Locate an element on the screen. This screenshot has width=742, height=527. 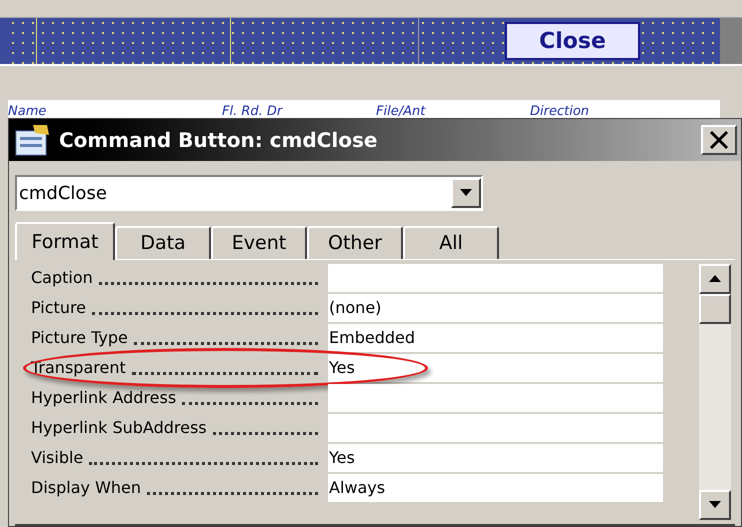
window-title: Command Button: cmdClose is located at coordinates (218, 140).